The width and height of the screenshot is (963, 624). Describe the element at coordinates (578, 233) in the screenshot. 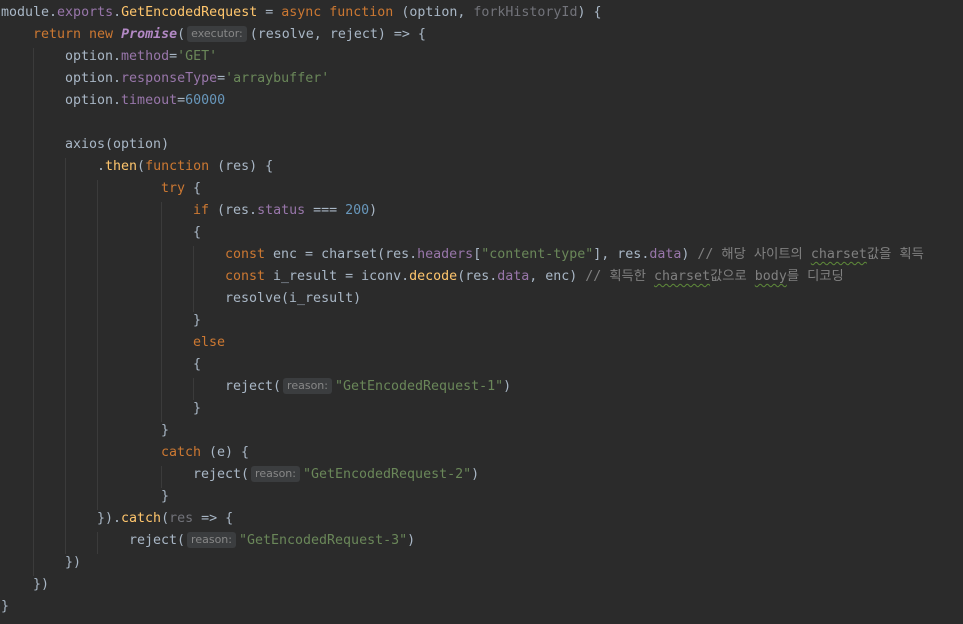

I see `code-line-11: {` at that location.